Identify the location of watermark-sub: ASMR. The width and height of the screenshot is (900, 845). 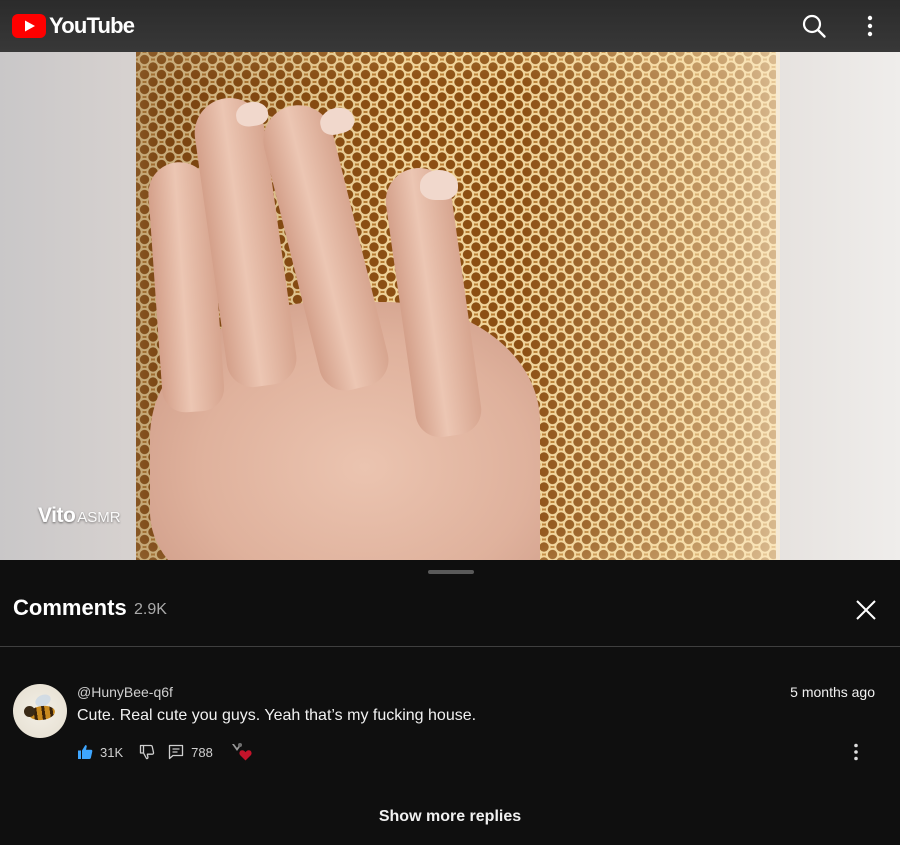
(99, 517).